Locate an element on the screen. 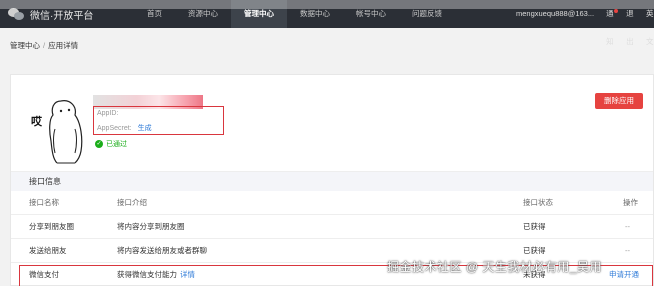 The image size is (654, 286). review-status-label: 已通过 is located at coordinates (116, 144).